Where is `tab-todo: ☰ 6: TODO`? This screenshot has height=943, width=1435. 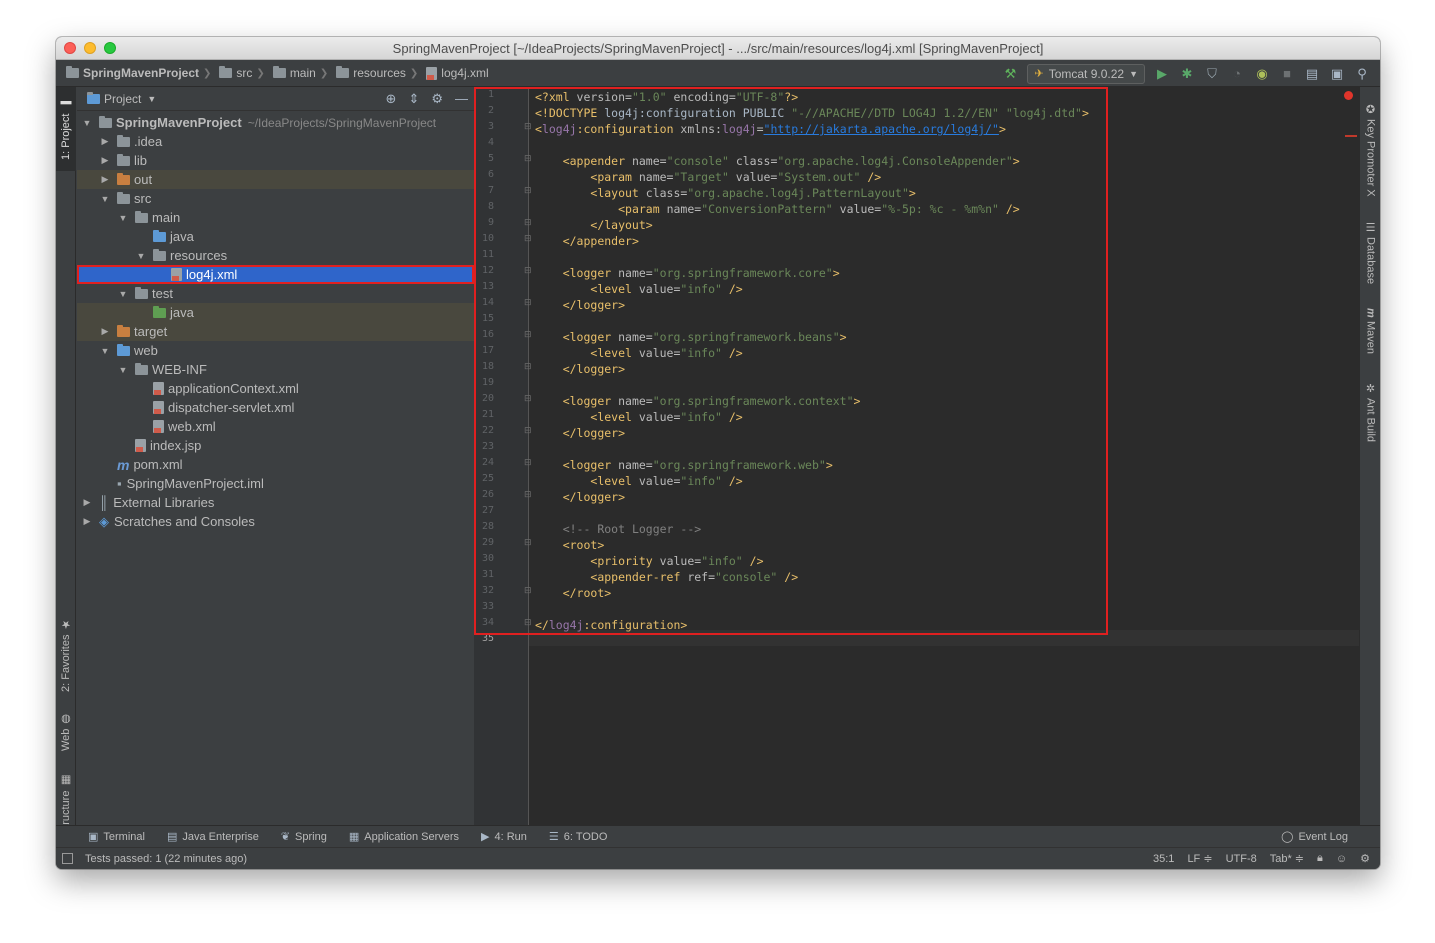 tab-todo: ☰ 6: TODO is located at coordinates (578, 837).